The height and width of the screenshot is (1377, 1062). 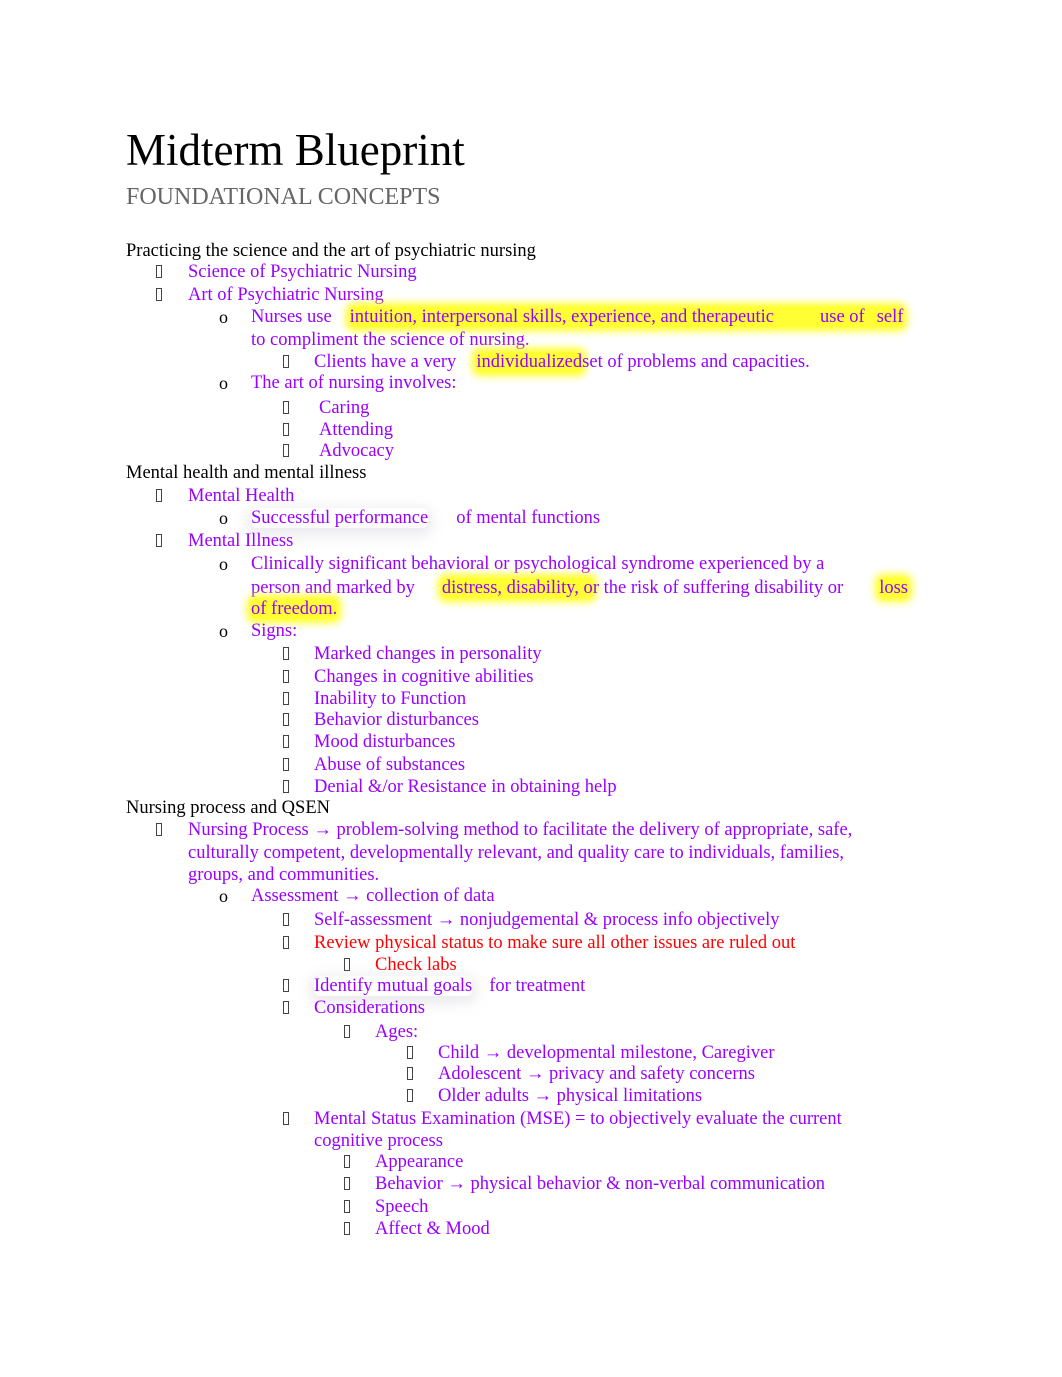 I want to click on list-item: Mental Illness, so click(x=241, y=541).